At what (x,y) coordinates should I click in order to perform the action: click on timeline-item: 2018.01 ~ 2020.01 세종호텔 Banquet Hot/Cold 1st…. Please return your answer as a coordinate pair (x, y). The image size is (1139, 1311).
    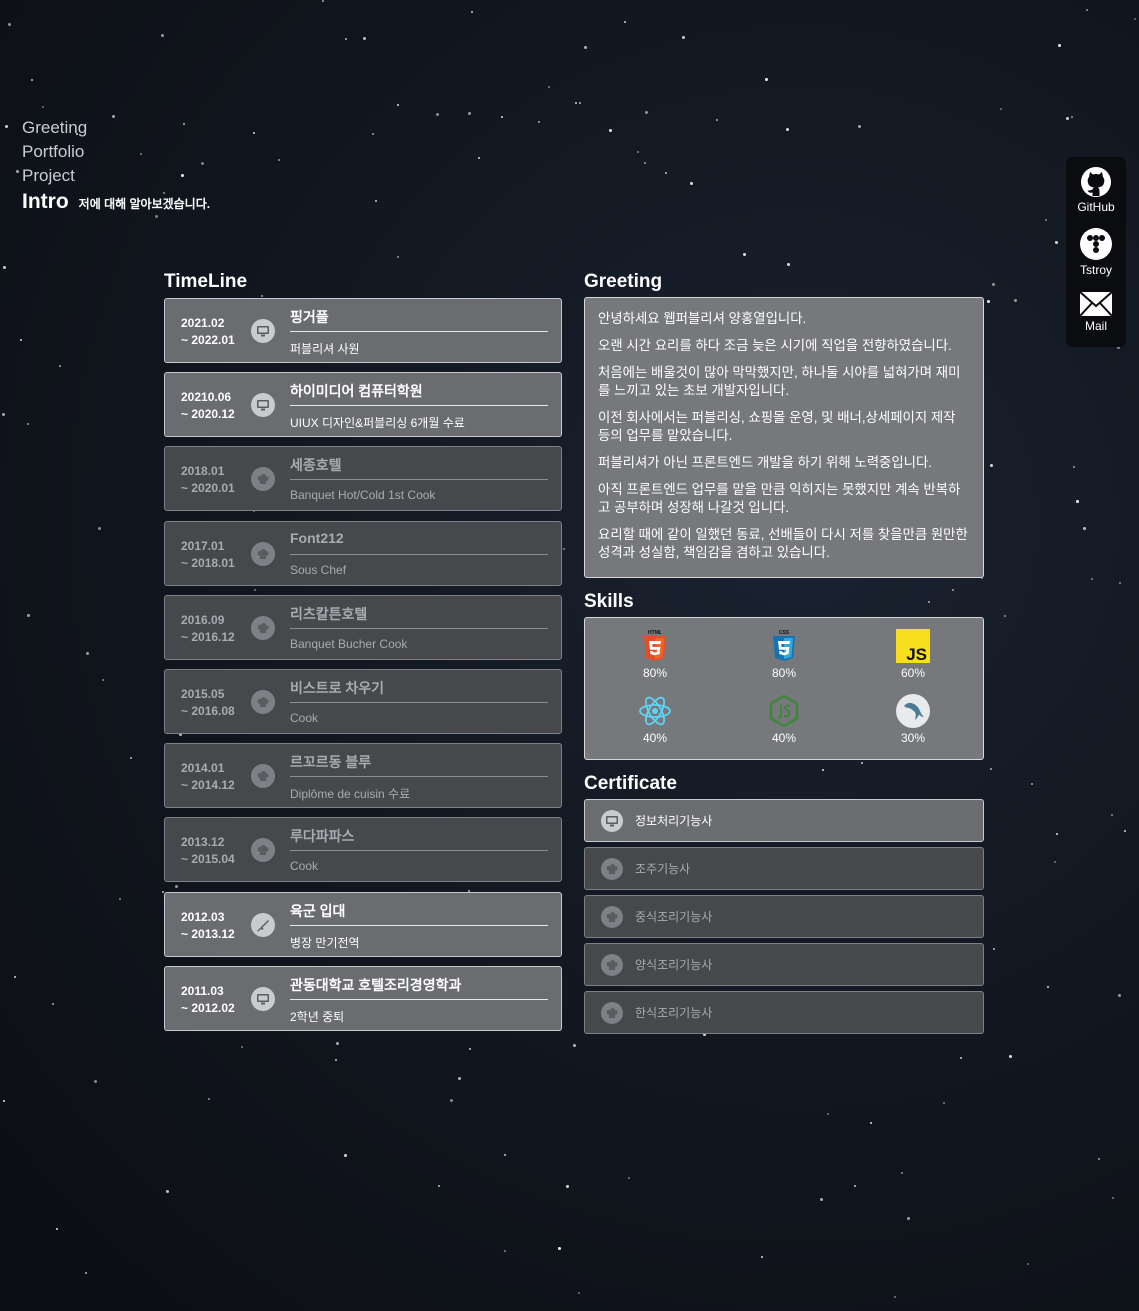
    Looking at the image, I should click on (363, 479).